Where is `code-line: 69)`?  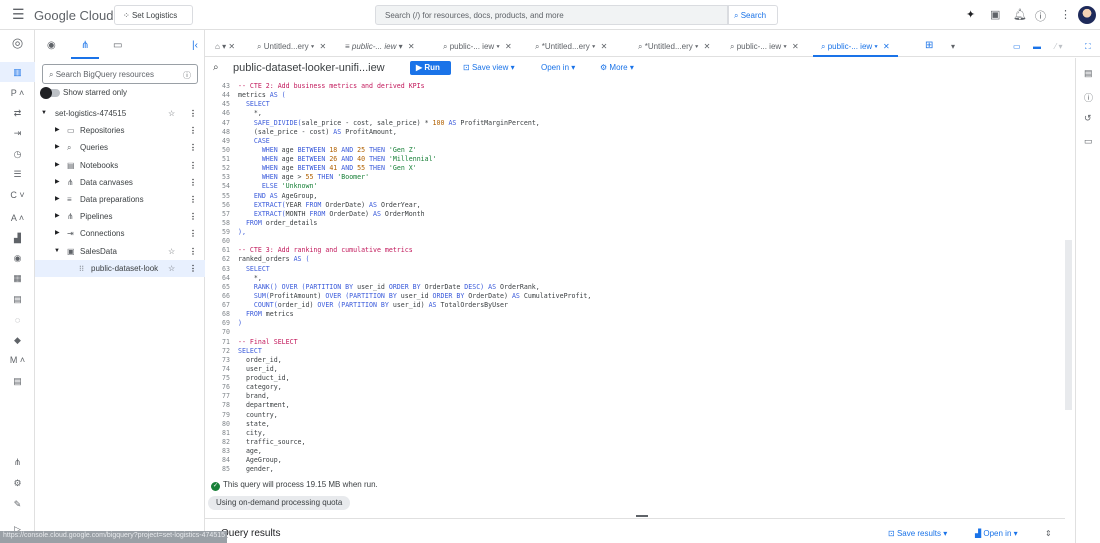 code-line: 69) is located at coordinates (635, 323).